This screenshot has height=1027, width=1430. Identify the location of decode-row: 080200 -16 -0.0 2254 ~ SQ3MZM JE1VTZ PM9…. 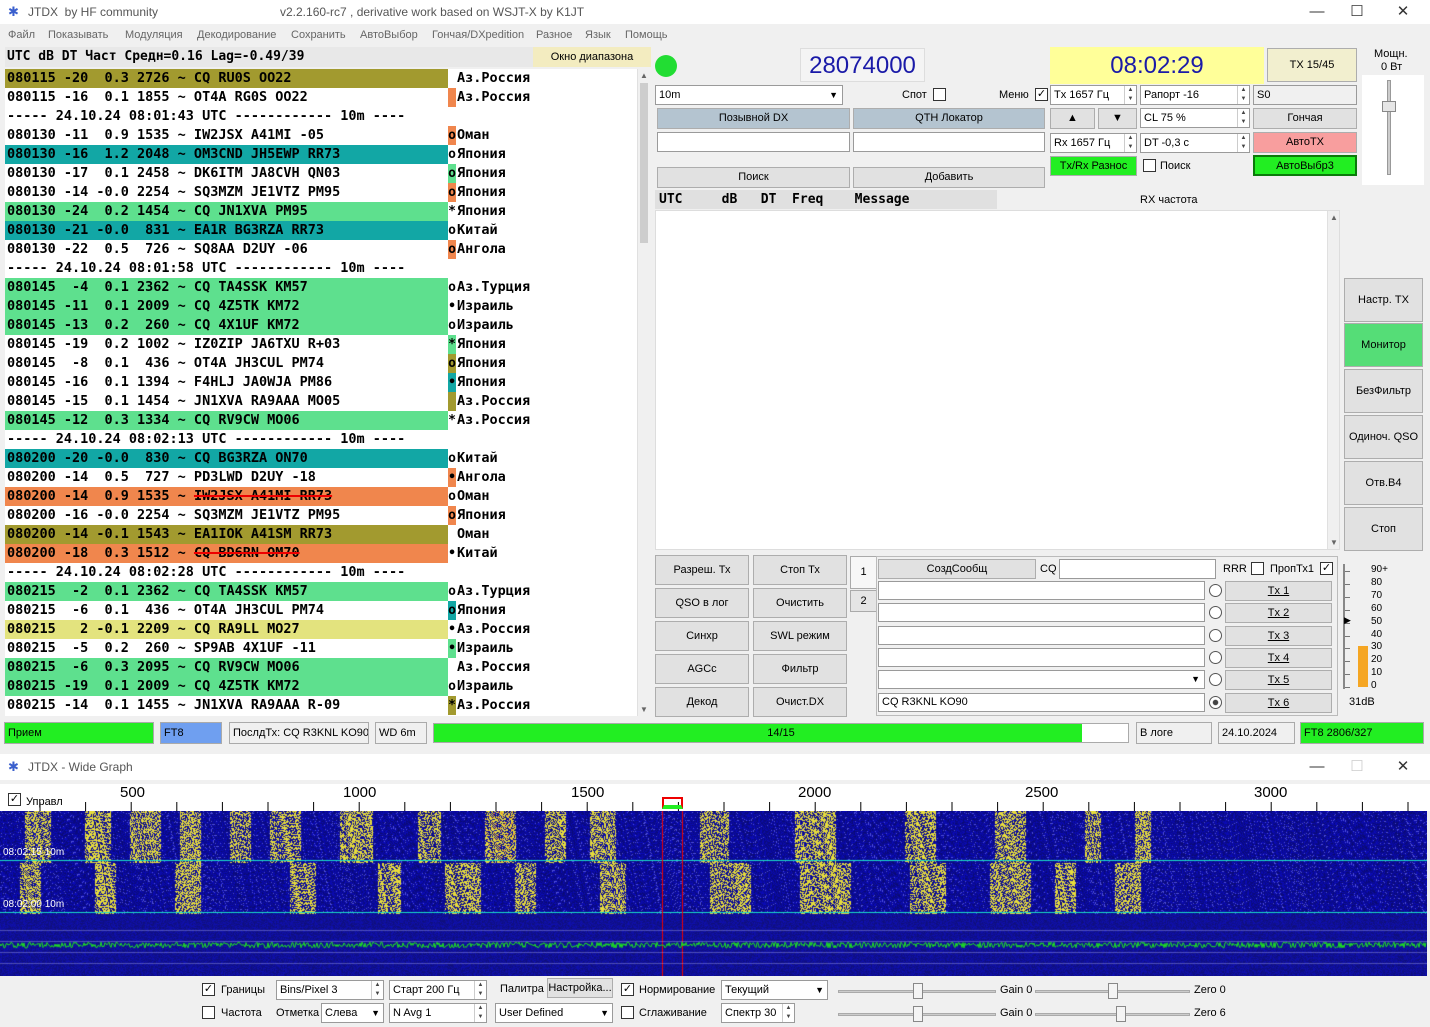
(321, 515).